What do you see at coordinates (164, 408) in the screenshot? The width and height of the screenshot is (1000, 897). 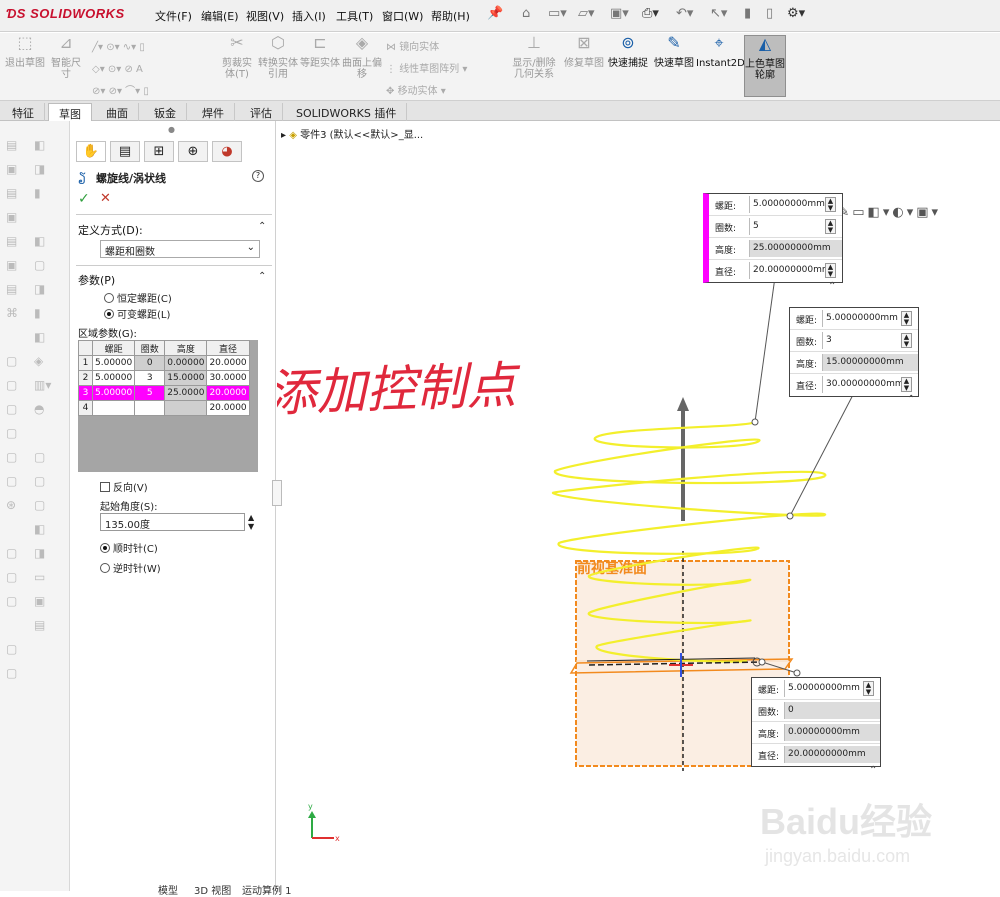 I see `table-row: 4 20.0000` at bounding box center [164, 408].